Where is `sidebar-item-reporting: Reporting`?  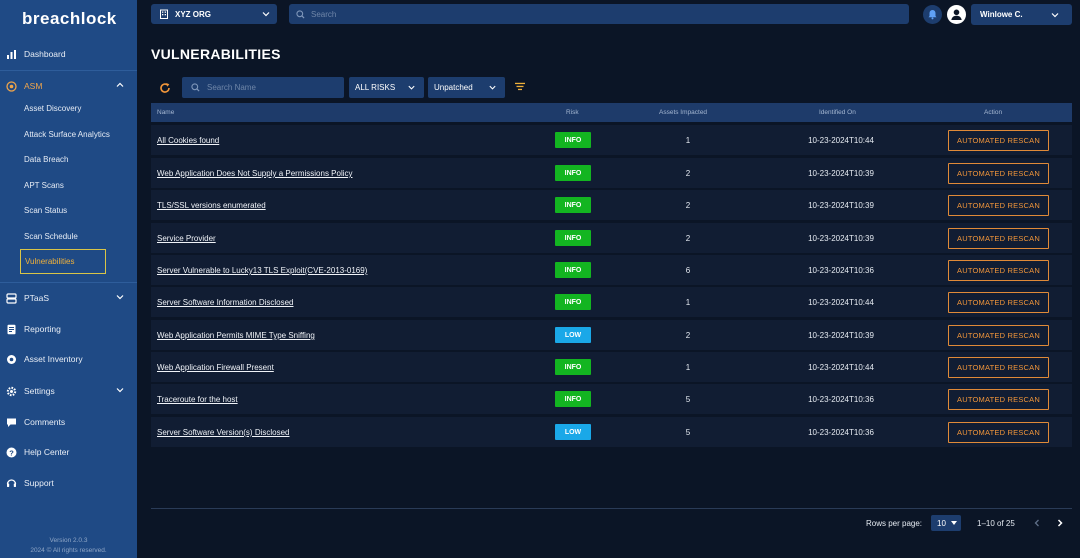
sidebar-item-reporting: Reporting is located at coordinates (68, 329).